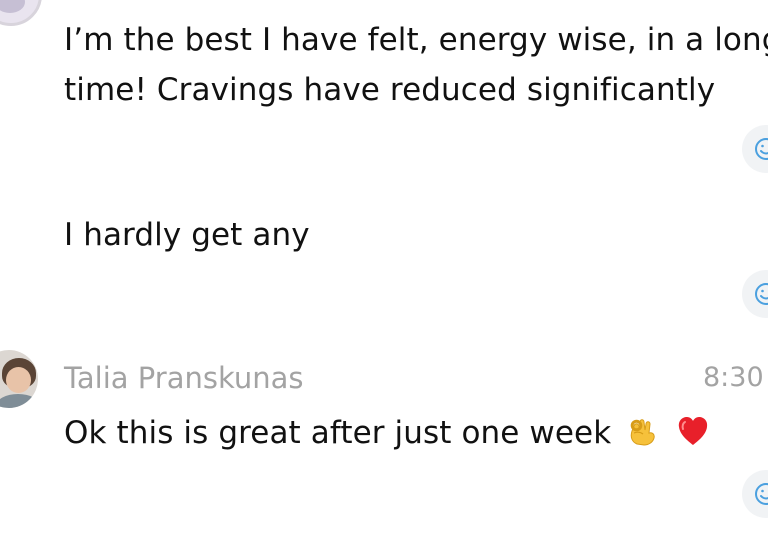 This screenshot has height=537, width=768. I want to click on avatar-face, so click(18, 380).